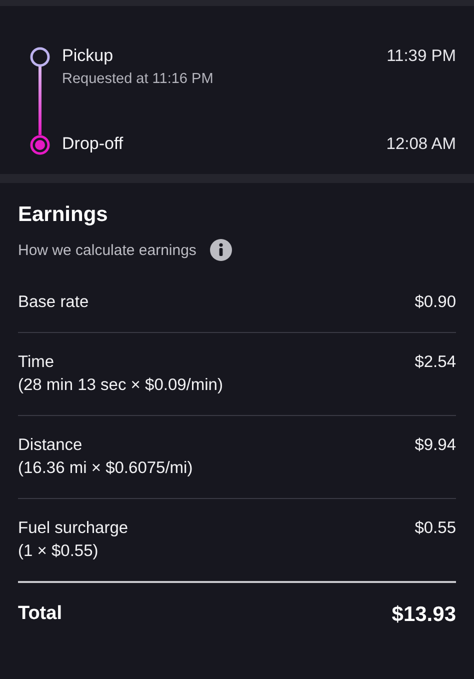  I want to click on earning-detail: (16.36 mi × $0.6075/mi), so click(105, 468).